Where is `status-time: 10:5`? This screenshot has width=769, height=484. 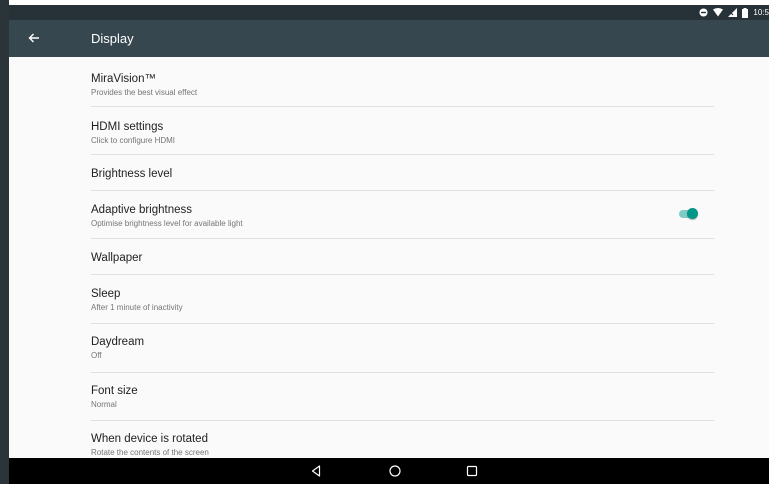 status-time: 10:5 is located at coordinates (761, 12).